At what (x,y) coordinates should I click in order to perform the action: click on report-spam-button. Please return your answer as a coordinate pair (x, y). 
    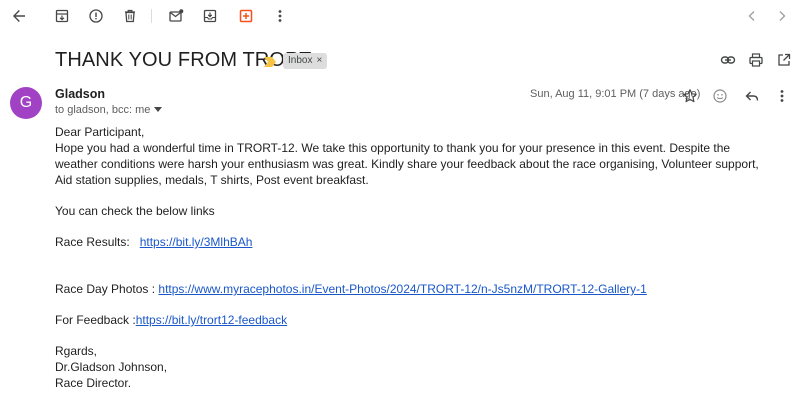
    Looking at the image, I should click on (96, 16).